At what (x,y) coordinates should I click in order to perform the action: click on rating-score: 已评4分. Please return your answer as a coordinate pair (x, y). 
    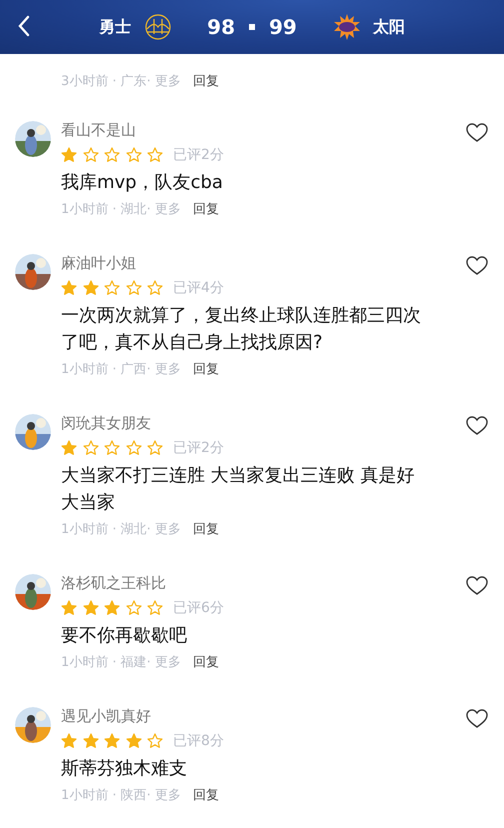
    Looking at the image, I should click on (198, 288).